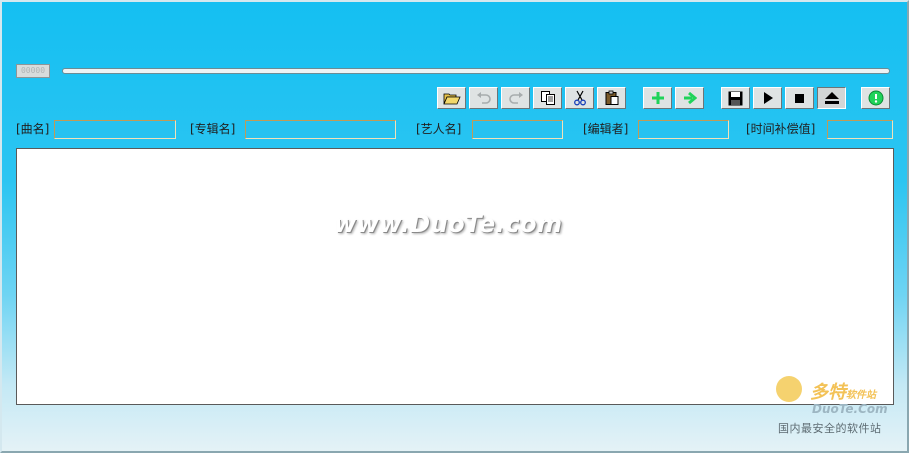 The height and width of the screenshot is (453, 909). I want to click on floppy-disk-icon, so click(735, 98).